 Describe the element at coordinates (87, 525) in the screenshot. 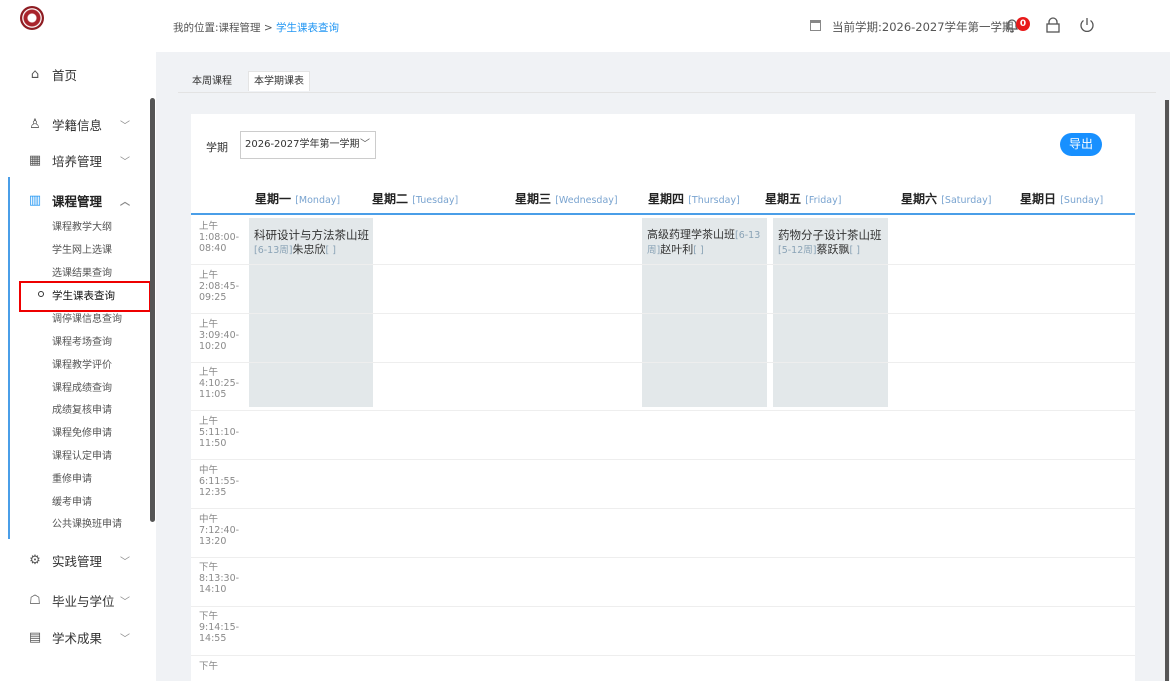

I see `sidebar-subitem: 公共课换班申请` at that location.